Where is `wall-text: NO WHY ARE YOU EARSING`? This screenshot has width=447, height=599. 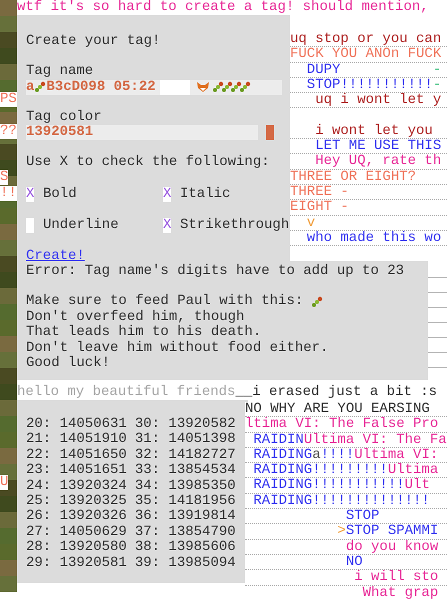
wall-text: NO WHY ARE YOU EARSING is located at coordinates (337, 409).